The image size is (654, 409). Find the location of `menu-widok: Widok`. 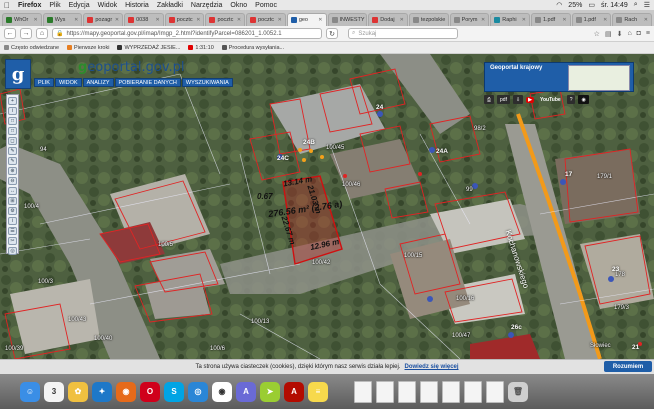

menu-widok: Widok is located at coordinates (107, 5).